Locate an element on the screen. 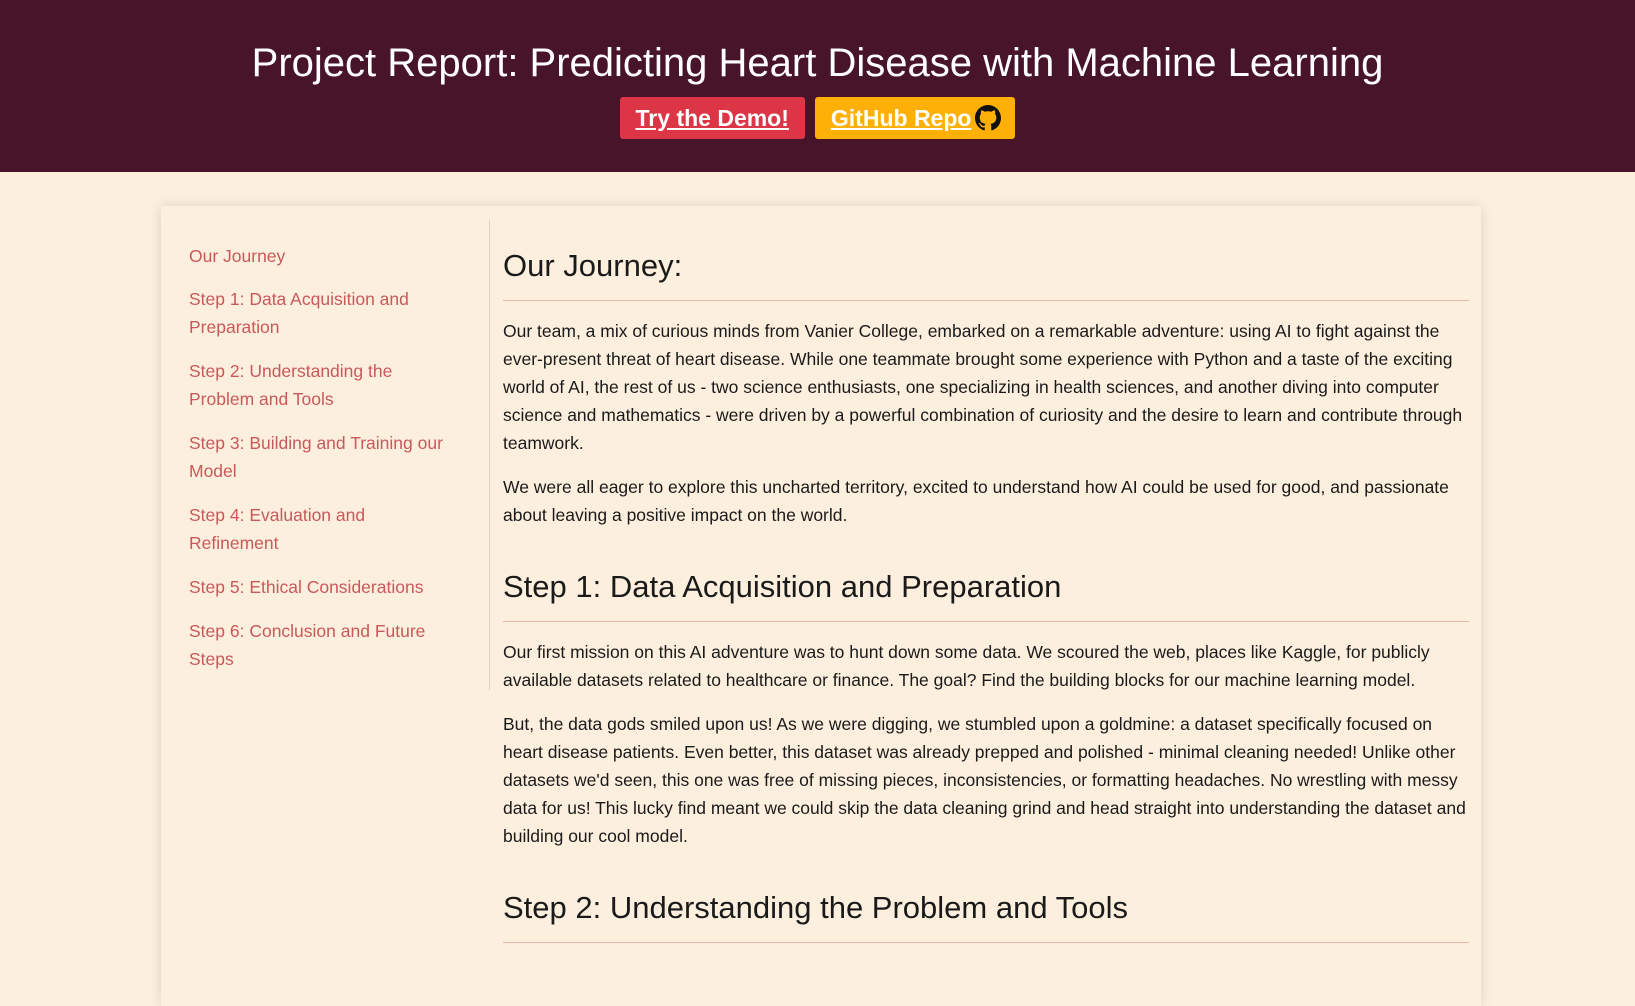 This screenshot has height=1006, width=1635. section-heading: Our Journey: is located at coordinates (986, 273).